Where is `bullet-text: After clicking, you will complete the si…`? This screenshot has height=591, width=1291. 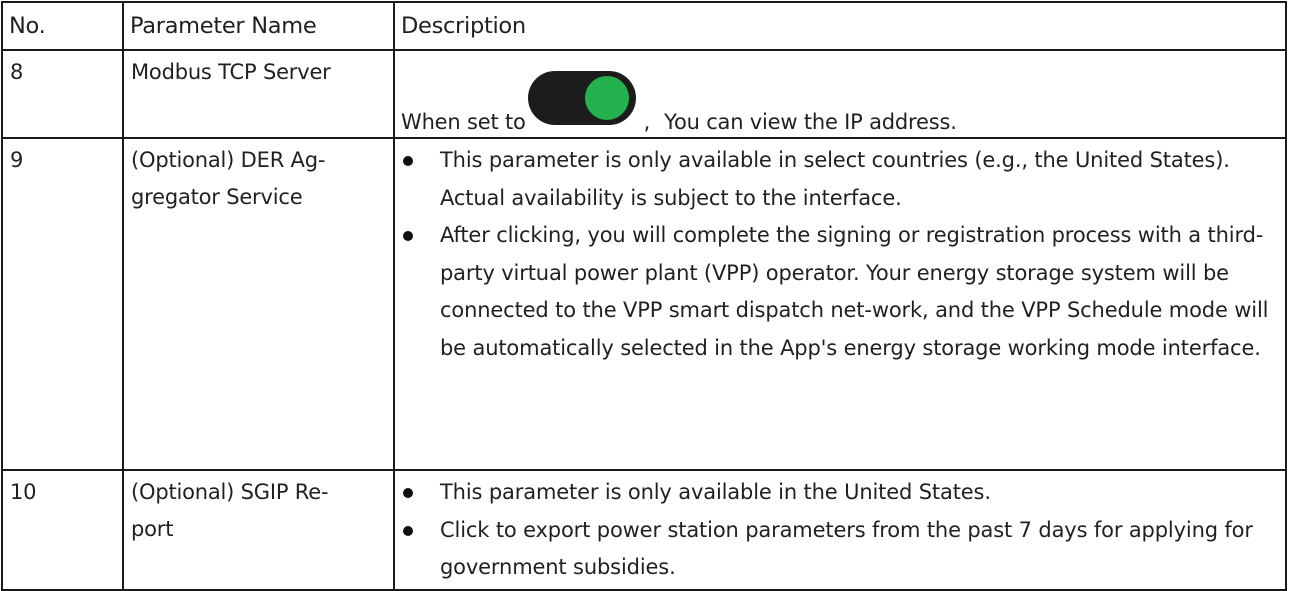
bullet-text: After clicking, you will complete the si… is located at coordinates (854, 291).